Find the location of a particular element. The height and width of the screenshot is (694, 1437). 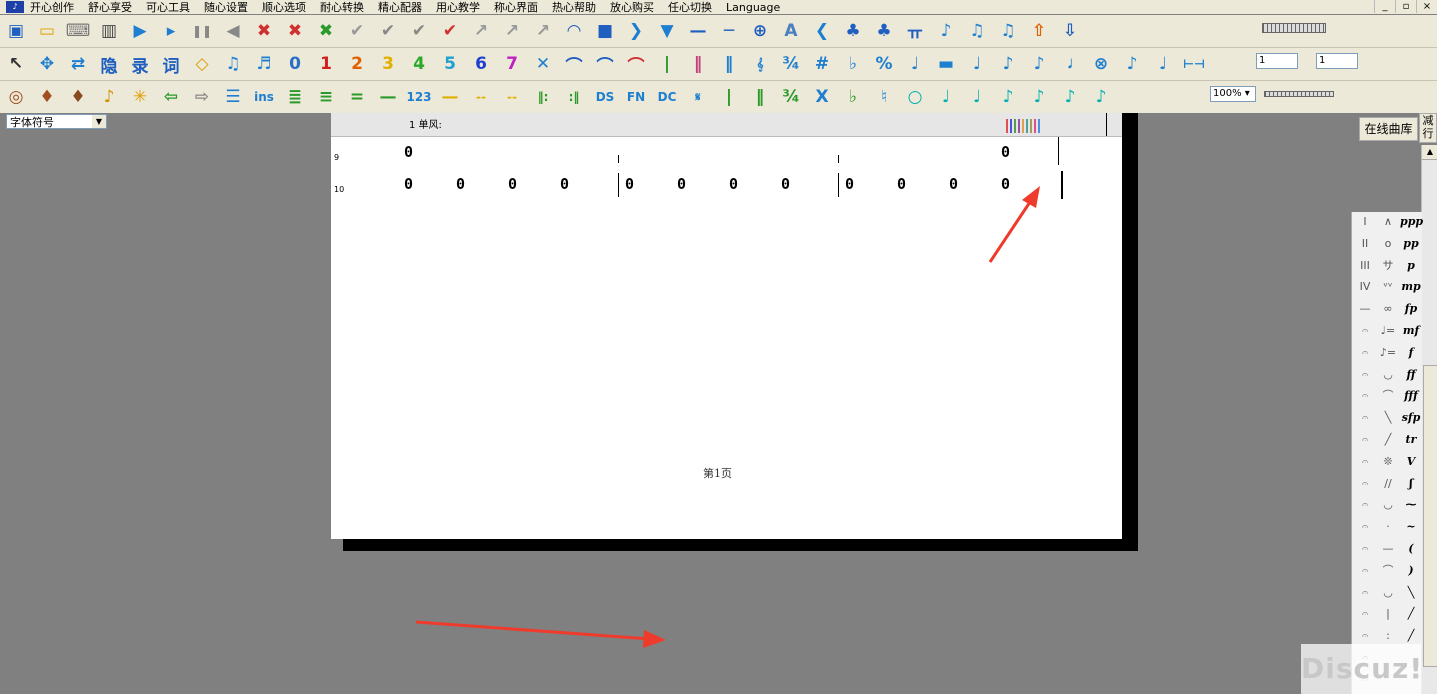

watermark: Discuz! is located at coordinates (1361, 669).